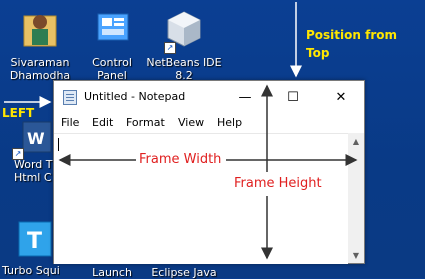  Describe the element at coordinates (31, 270) in the screenshot. I see `desktop-icon-label: Turbo Squid` at that location.